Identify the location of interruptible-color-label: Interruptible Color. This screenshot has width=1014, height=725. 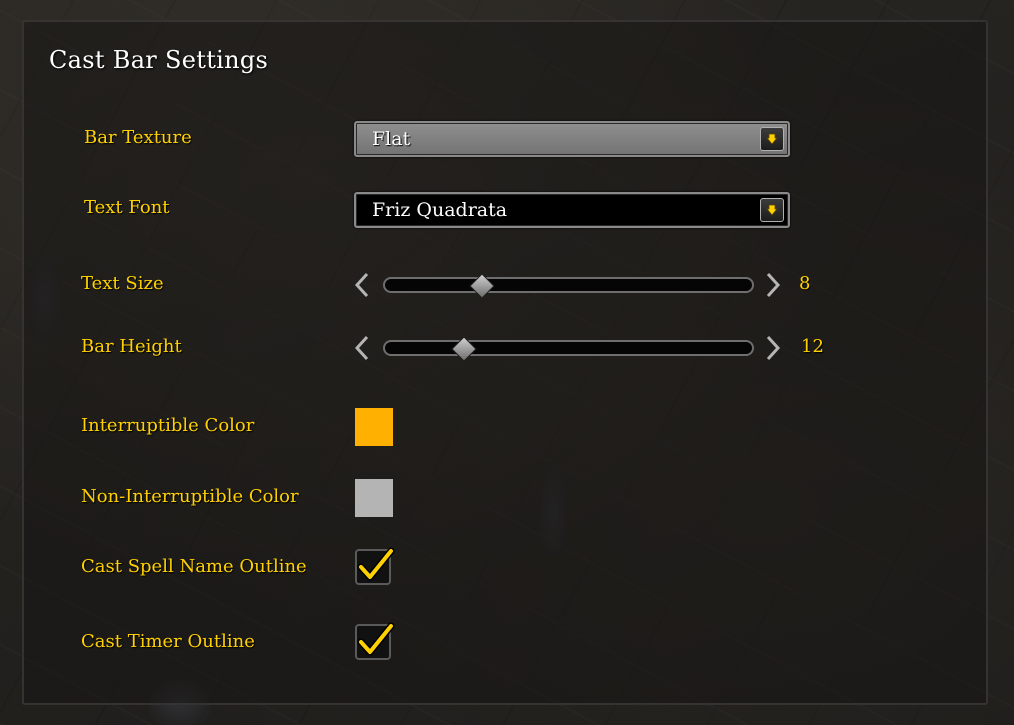
(168, 425).